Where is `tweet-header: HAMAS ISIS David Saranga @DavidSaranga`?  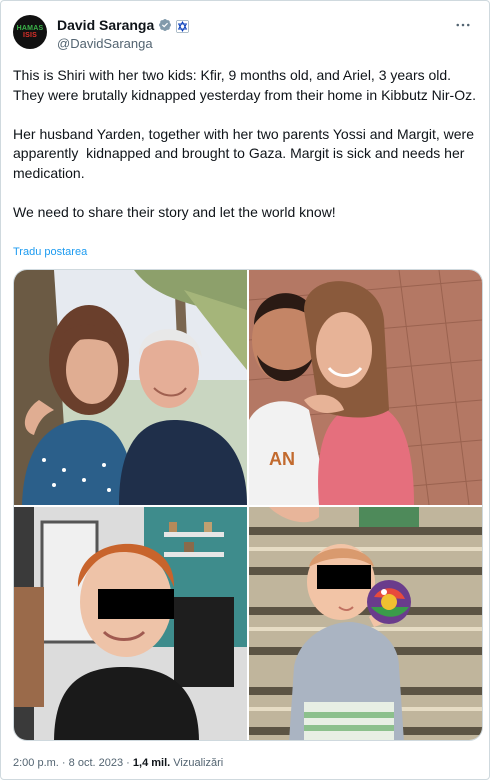
tweet-header: HAMAS ISIS David Saranga @DavidSaranga is located at coordinates (245, 35).